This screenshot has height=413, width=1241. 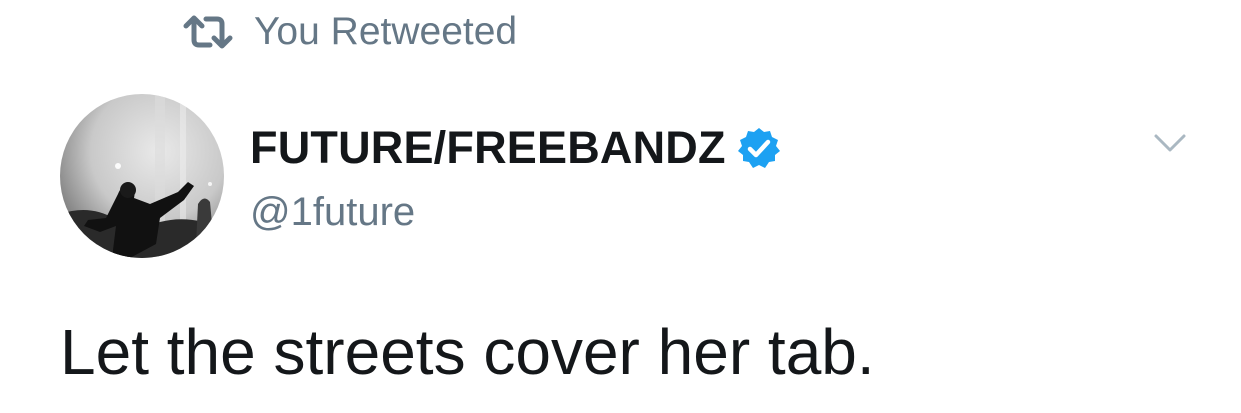 What do you see at coordinates (516, 179) in the screenshot?
I see `author-block: FUTURE/FREEBANDZ @1future` at bounding box center [516, 179].